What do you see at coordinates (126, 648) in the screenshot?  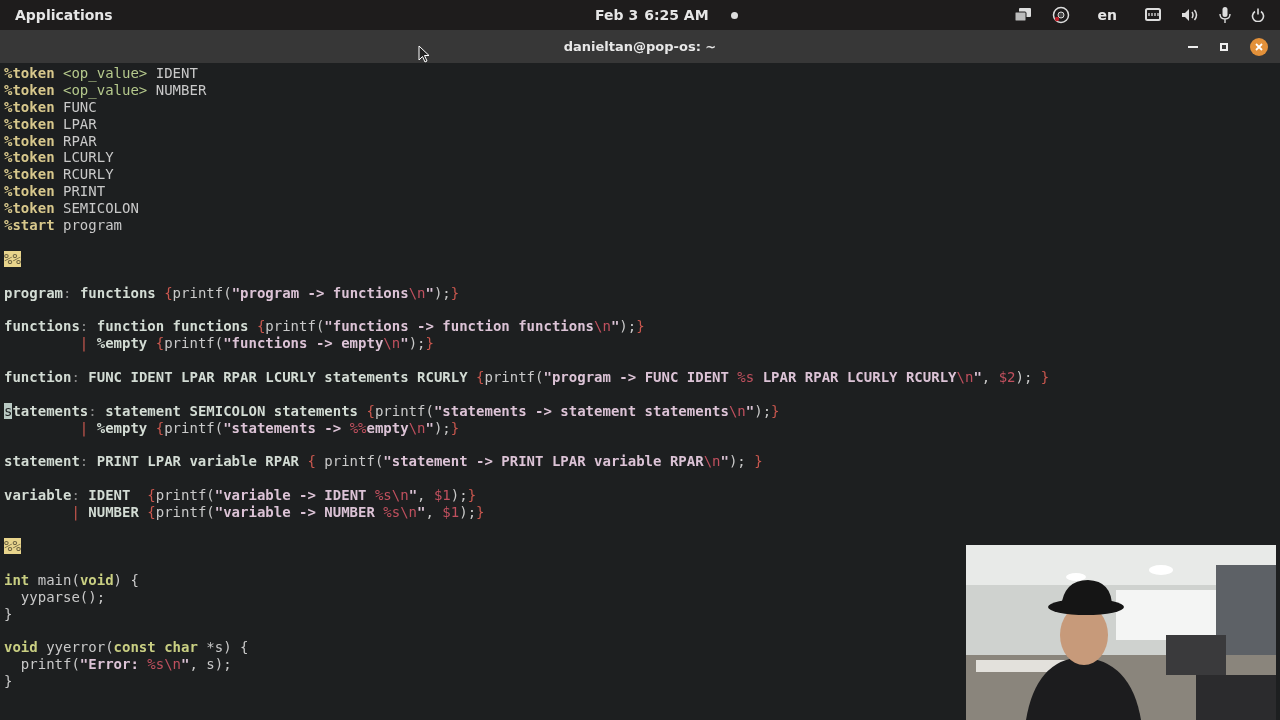 I see `code-line: void yyerror(const char *s) {` at bounding box center [126, 648].